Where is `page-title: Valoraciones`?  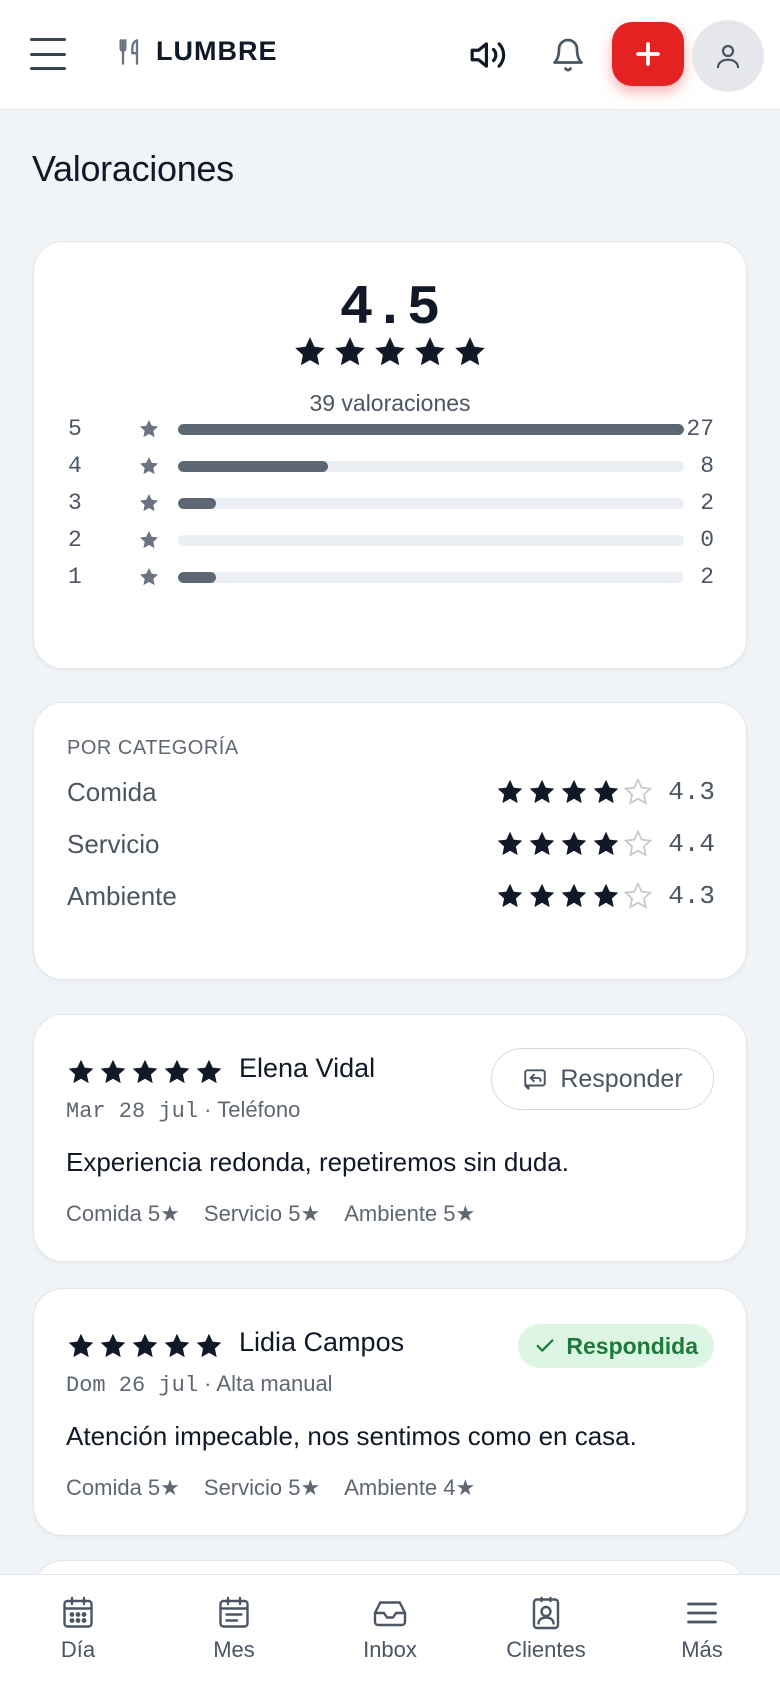
page-title: Valoraciones is located at coordinates (133, 168).